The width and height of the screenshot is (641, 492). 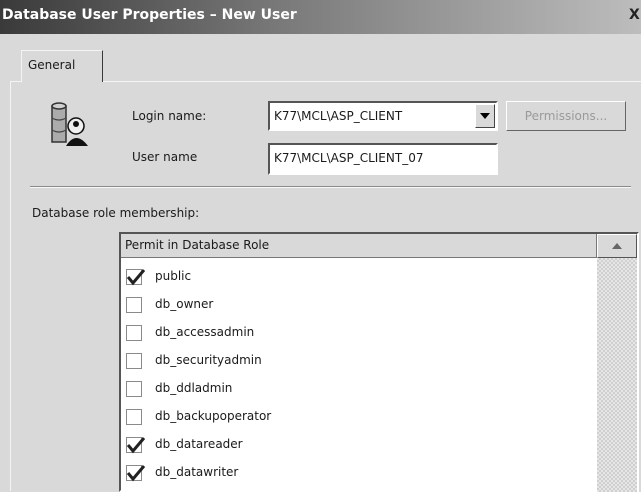 What do you see at coordinates (173, 276) in the screenshot?
I see `role-name: public` at bounding box center [173, 276].